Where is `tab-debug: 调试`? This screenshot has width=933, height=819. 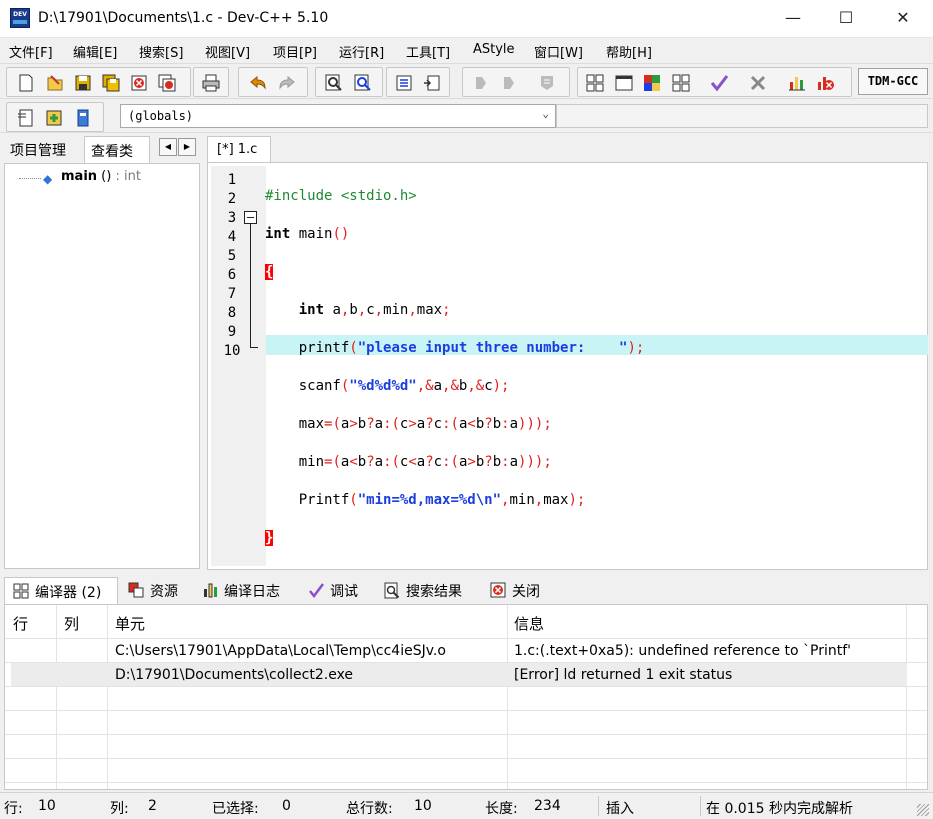
tab-debug: 调试 is located at coordinates (336, 590).